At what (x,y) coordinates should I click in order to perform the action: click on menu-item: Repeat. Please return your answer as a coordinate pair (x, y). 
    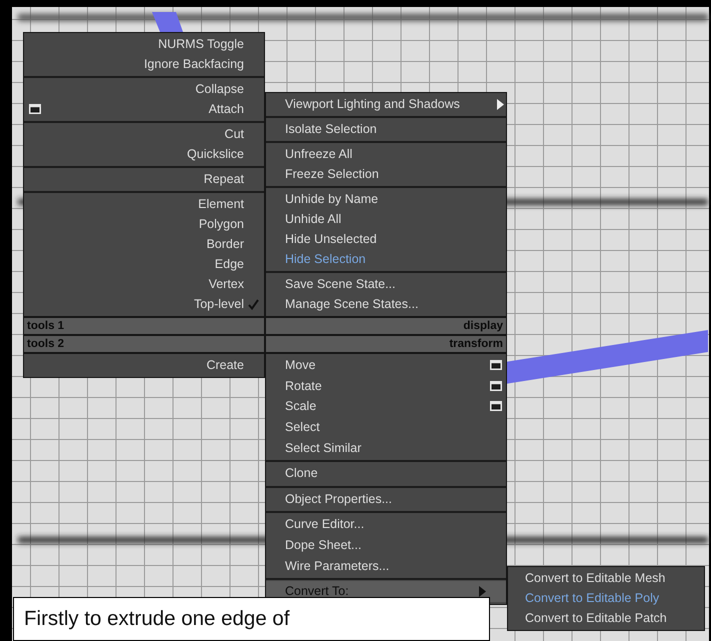
    Looking at the image, I should click on (144, 179).